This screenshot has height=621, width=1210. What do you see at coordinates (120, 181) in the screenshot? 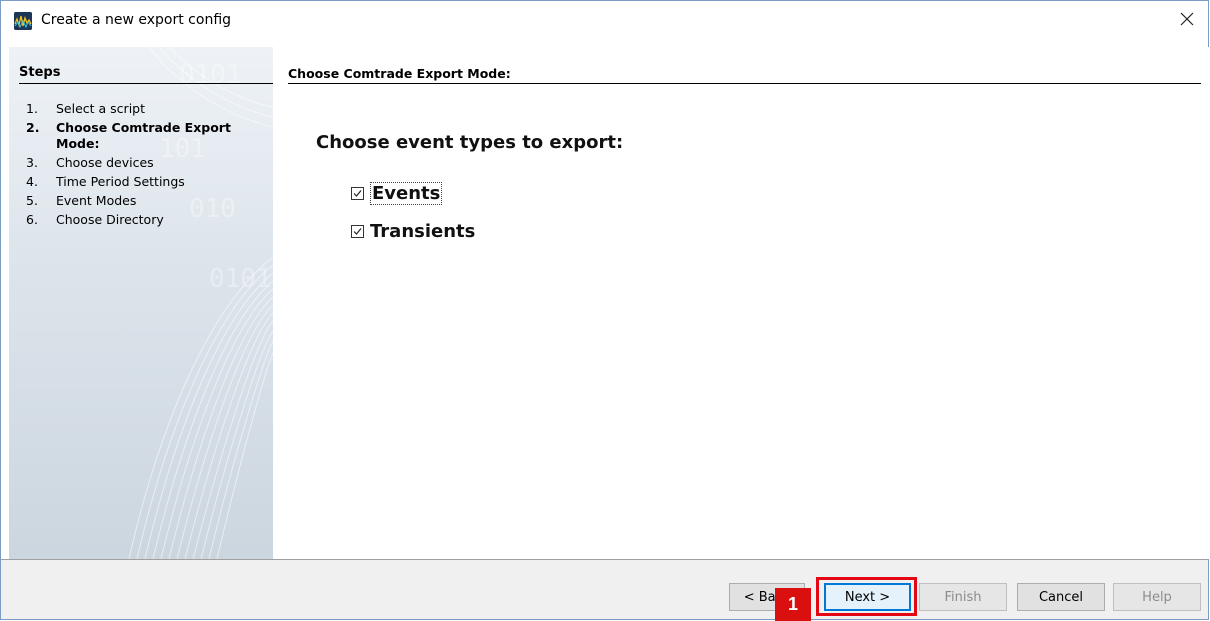
I see `step-label: Time Period Settings` at bounding box center [120, 181].